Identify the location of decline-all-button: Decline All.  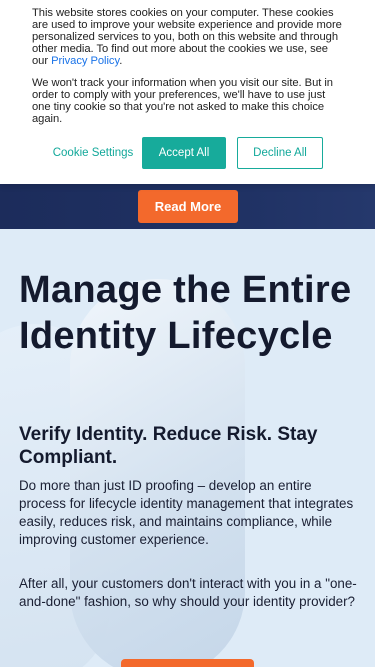
(280, 153).